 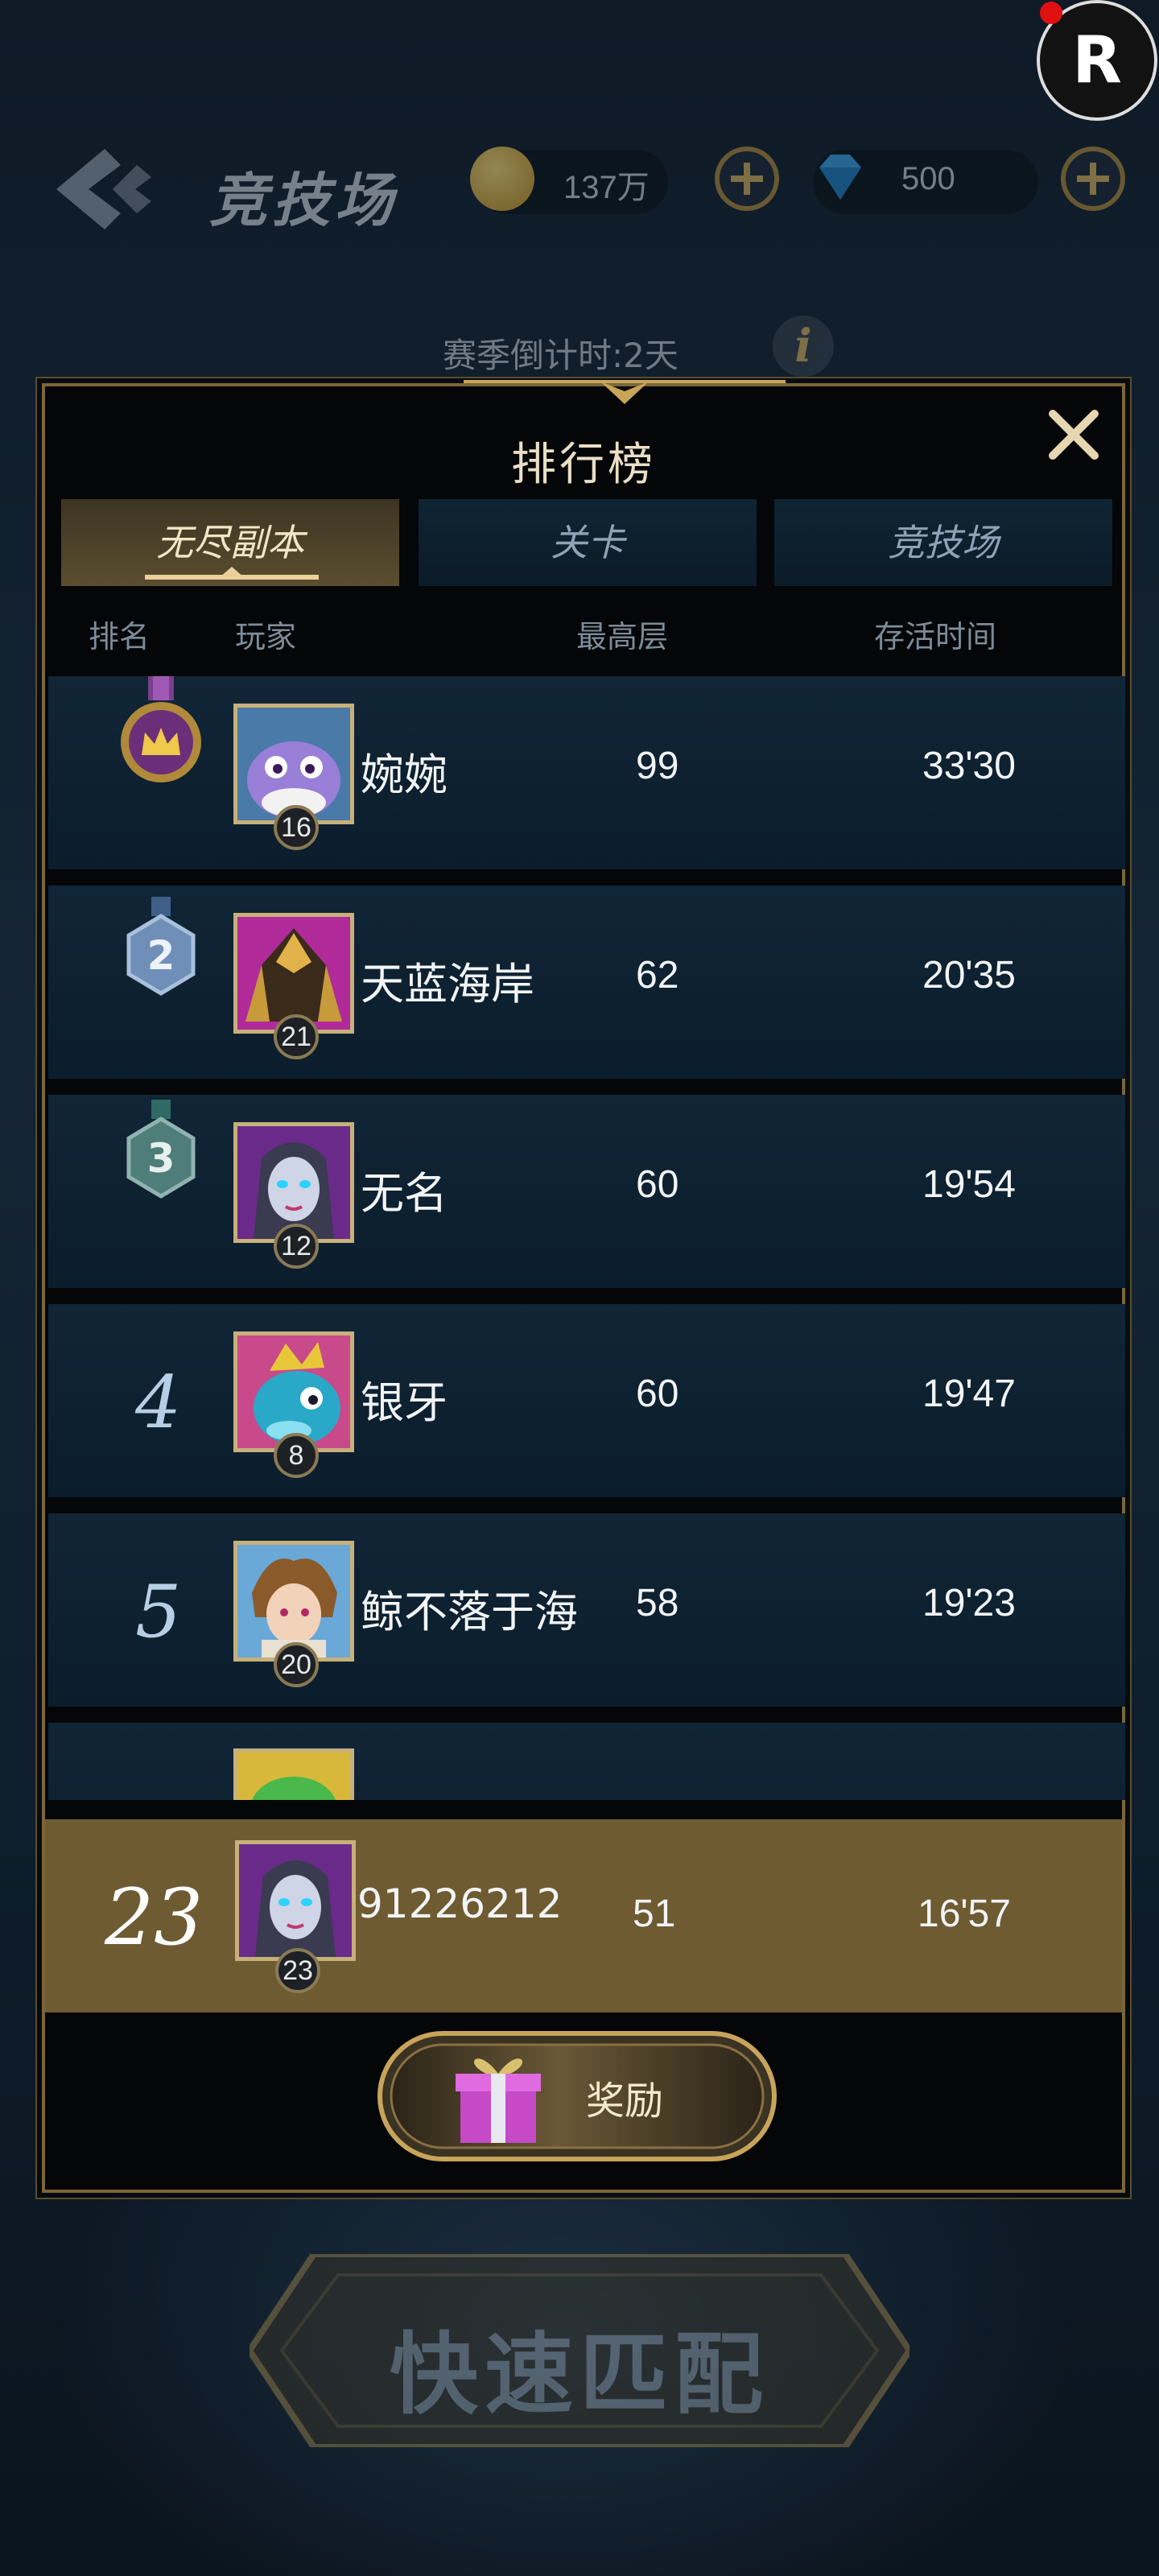 What do you see at coordinates (586, 1762) in the screenshot?
I see `table-row` at bounding box center [586, 1762].